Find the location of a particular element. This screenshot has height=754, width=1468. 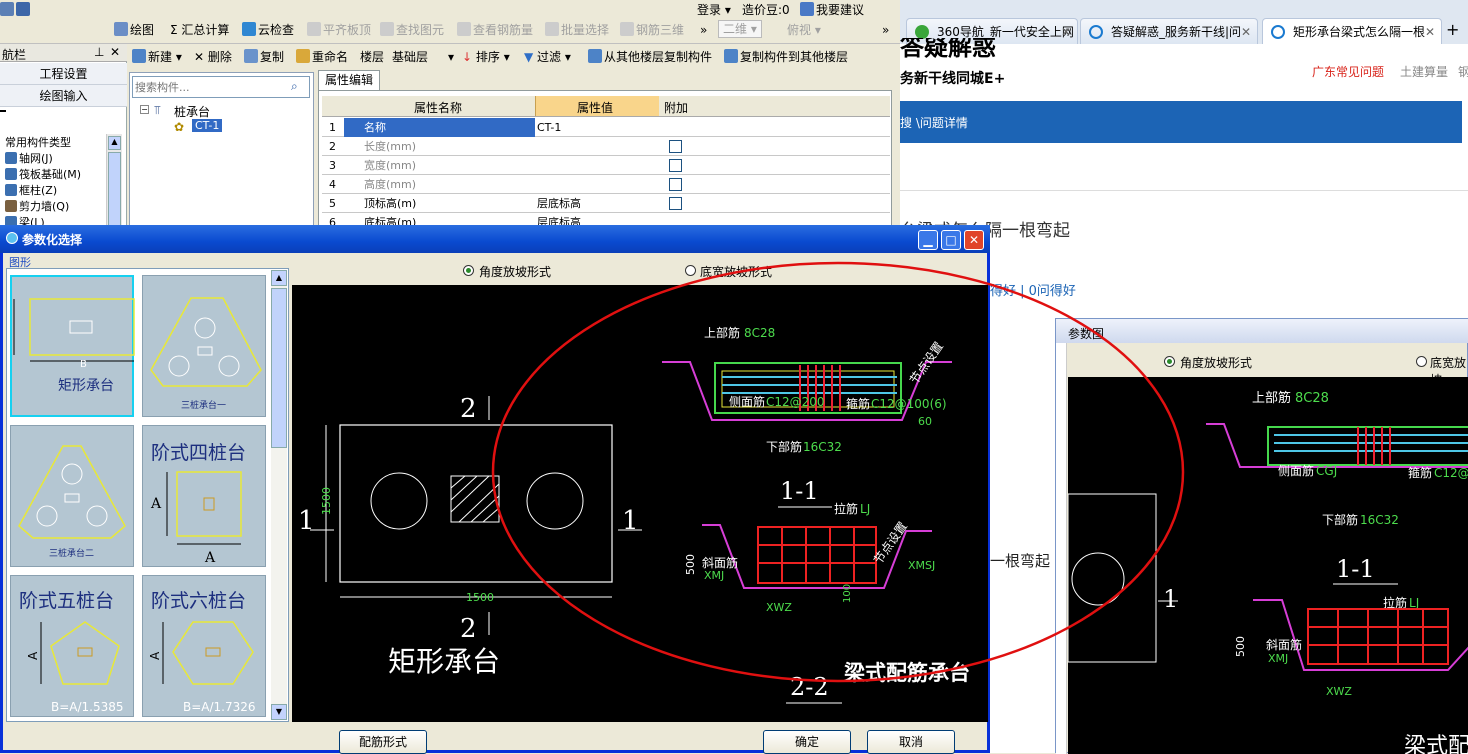

tab-property-edit: 属性编辑 is located at coordinates (349, 80).